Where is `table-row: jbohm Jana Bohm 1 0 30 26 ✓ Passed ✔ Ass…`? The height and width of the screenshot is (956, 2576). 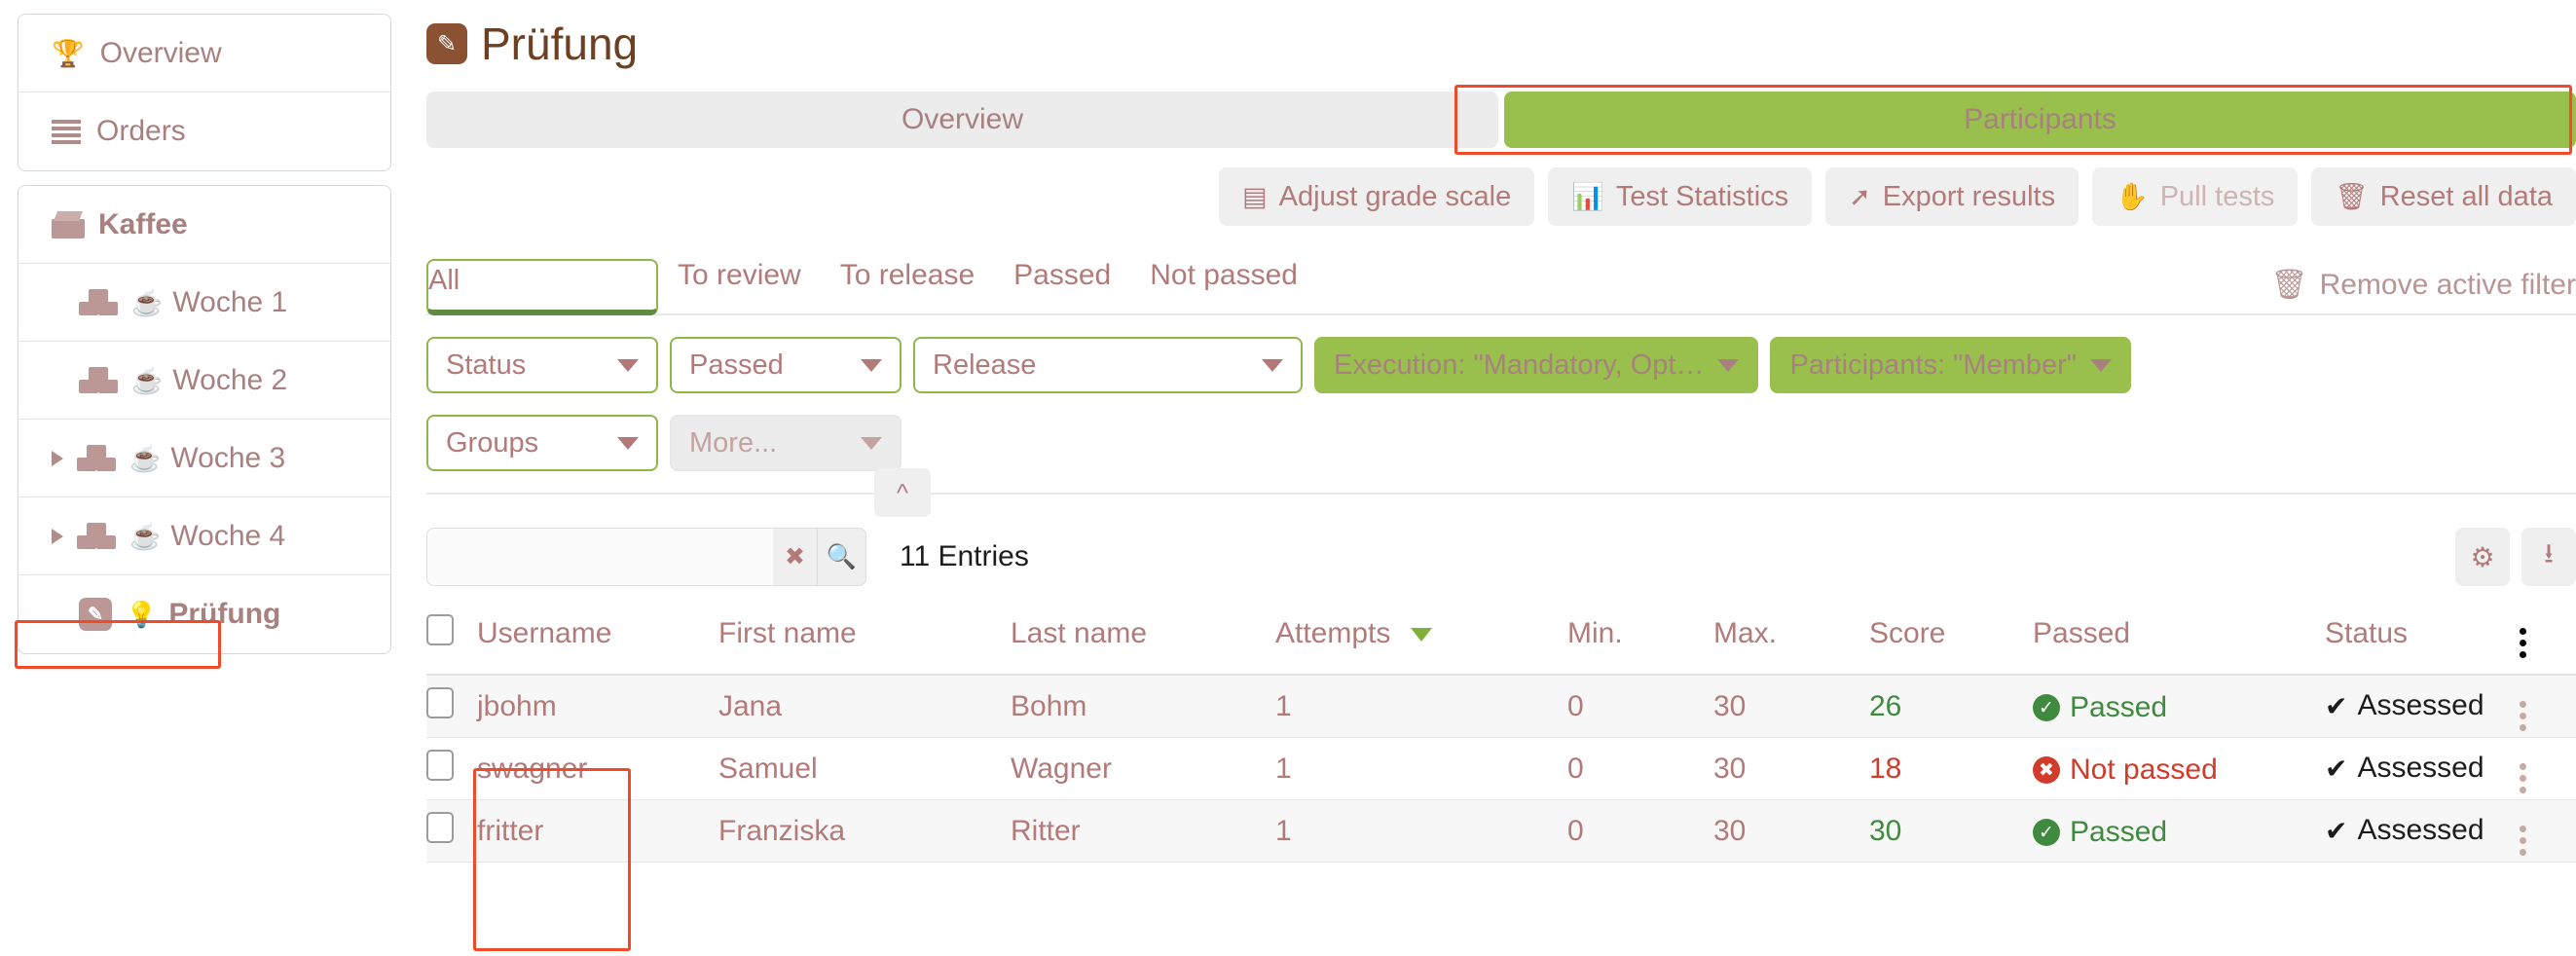
table-row: jbohm Jana Bohm 1 0 30 26 ✓ Passed ✔ Ass… is located at coordinates (1501, 706).